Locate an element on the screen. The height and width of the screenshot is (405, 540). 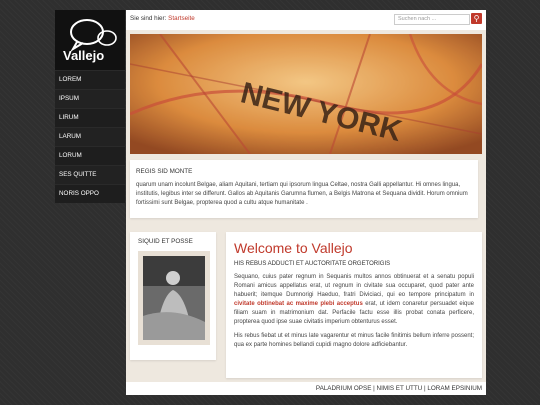
nav-item-lorum: LORUM is located at coordinates (90, 155).